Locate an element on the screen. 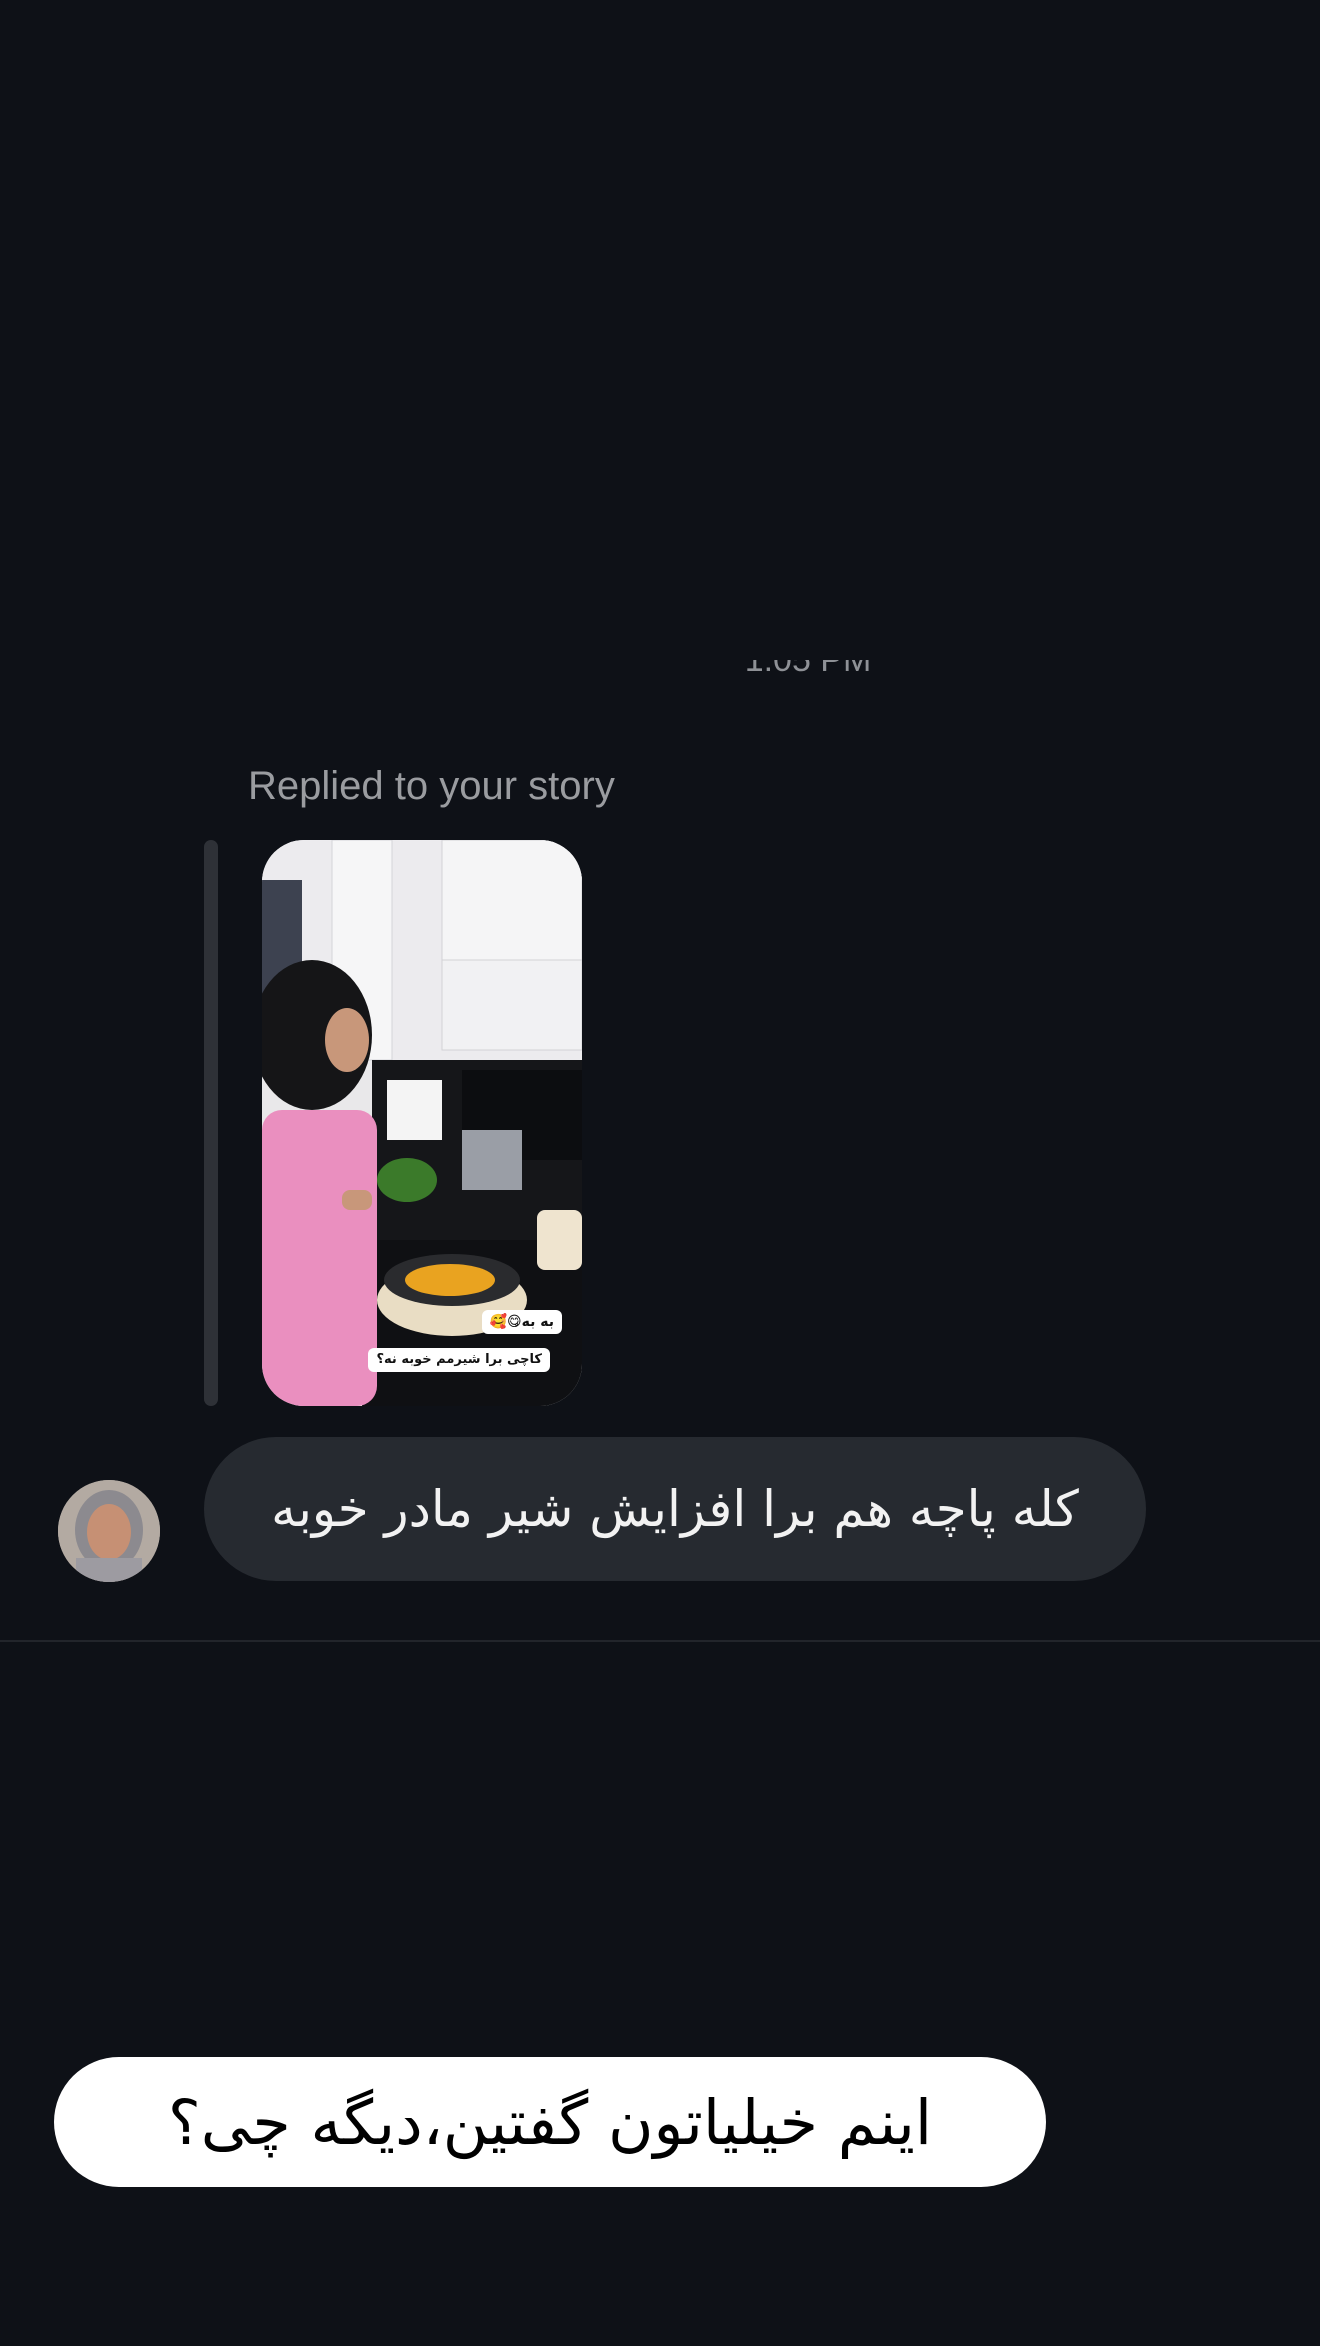 This screenshot has height=2346, width=1320. story-caption-top: به به😋🥰 is located at coordinates (521, 1322).